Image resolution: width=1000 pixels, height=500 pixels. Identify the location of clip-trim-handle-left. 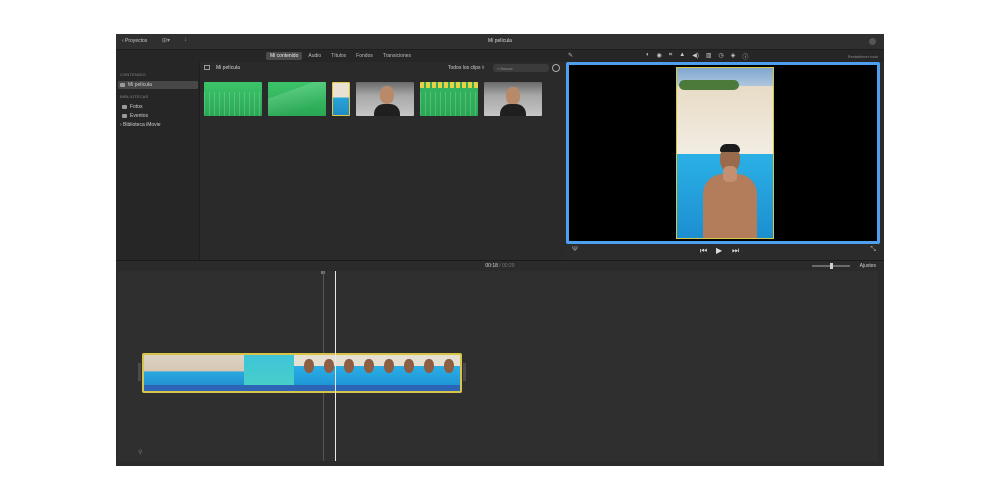
(139, 372).